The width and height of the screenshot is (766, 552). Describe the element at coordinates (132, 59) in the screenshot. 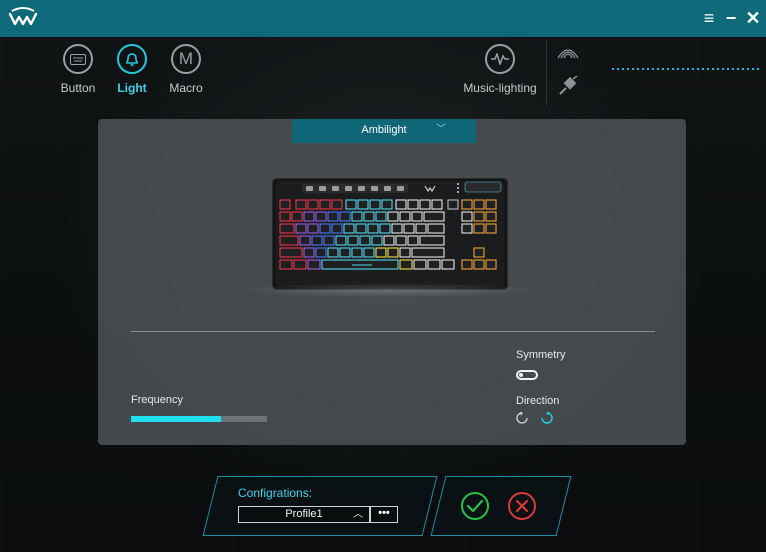

I see `bell-icon` at that location.